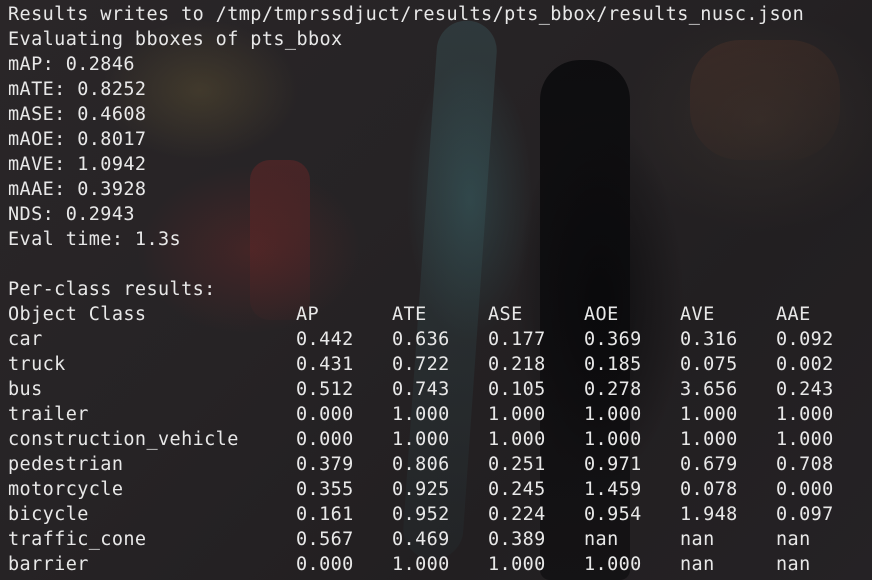  Describe the element at coordinates (325, 514) in the screenshot. I see `table-cell: 0.161` at that location.